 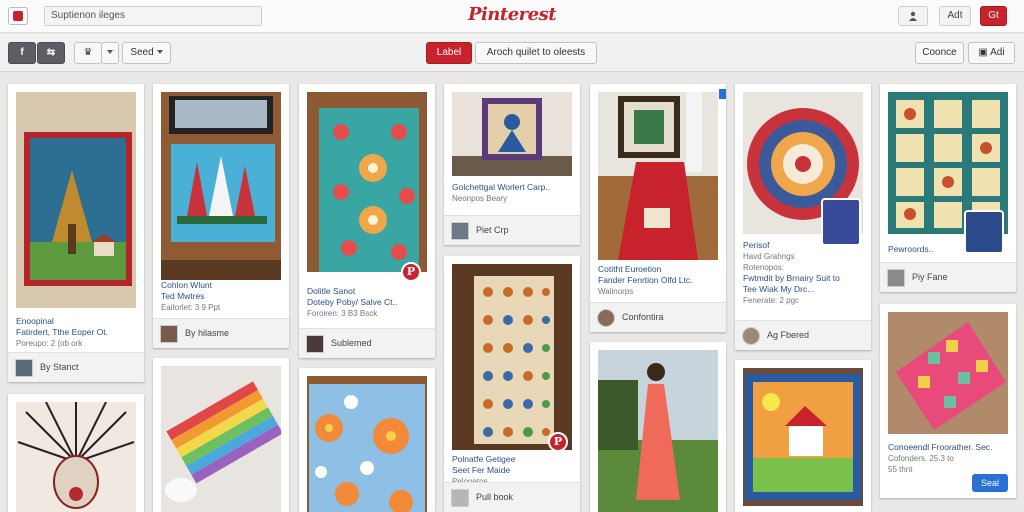 I want to click on pin-title: Pewroords.., so click(x=911, y=249).